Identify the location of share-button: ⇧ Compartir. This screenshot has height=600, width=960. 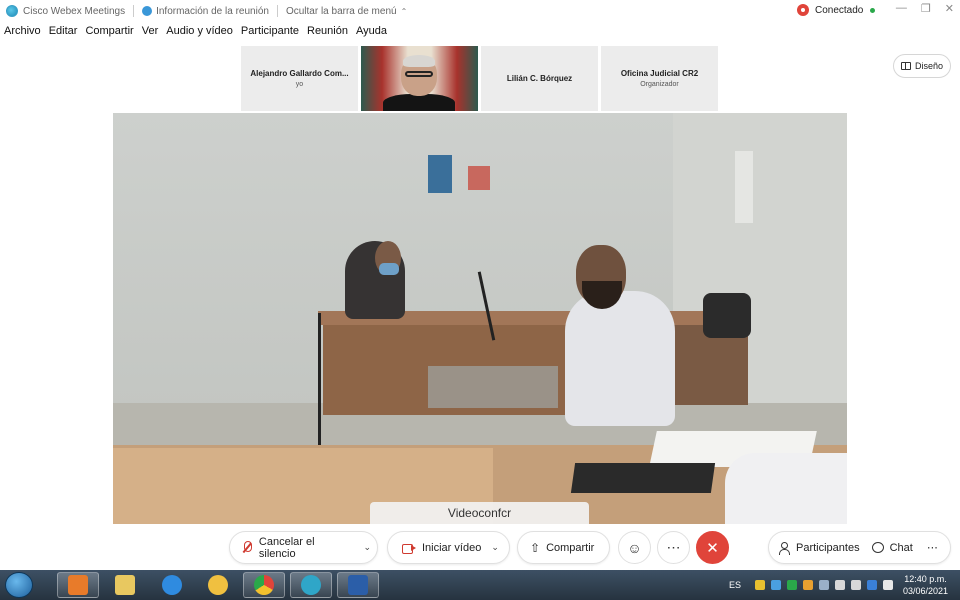
(563, 547).